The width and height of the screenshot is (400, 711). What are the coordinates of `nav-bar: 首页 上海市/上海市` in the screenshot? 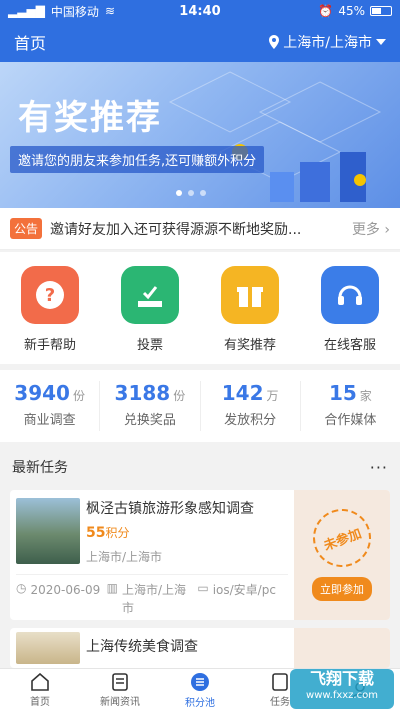 It's located at (200, 42).